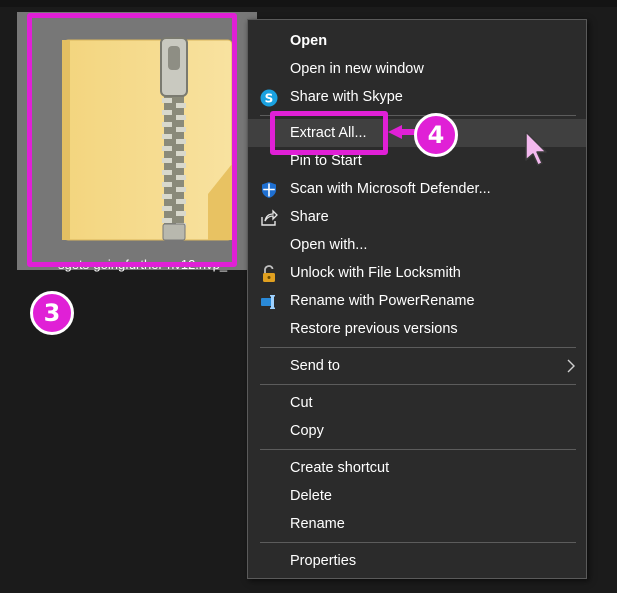 The height and width of the screenshot is (593, 617). I want to click on menu-item-label: Cut, so click(301, 403).